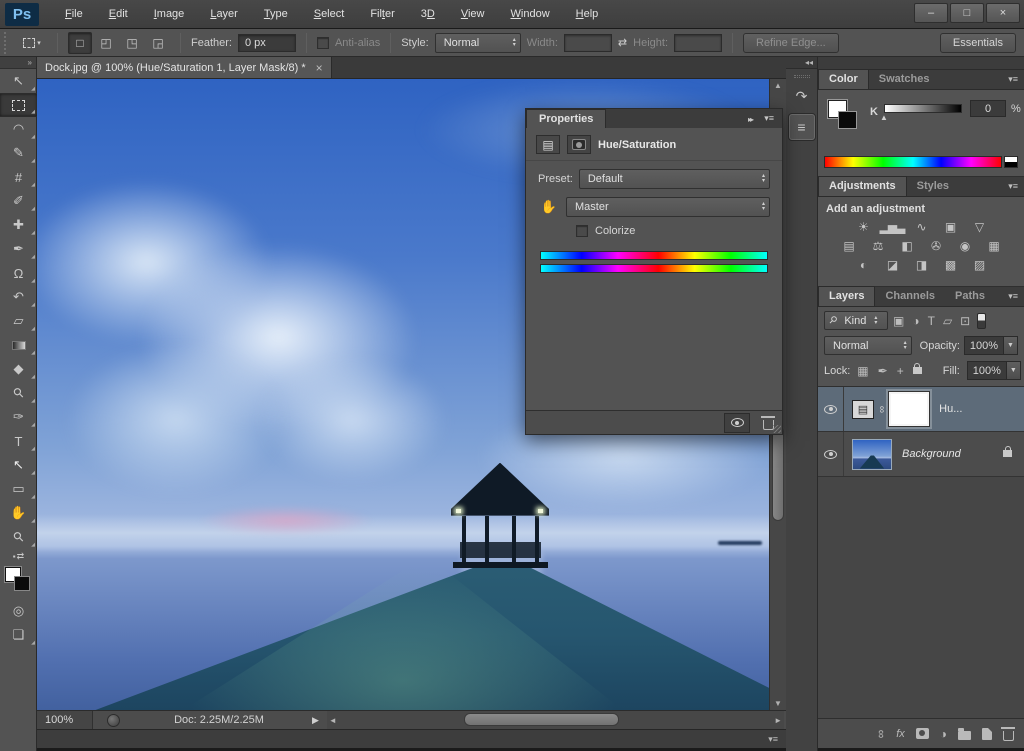  Describe the element at coordinates (994, 246) in the screenshot. I see `color-lookup-icon: ▦` at that location.